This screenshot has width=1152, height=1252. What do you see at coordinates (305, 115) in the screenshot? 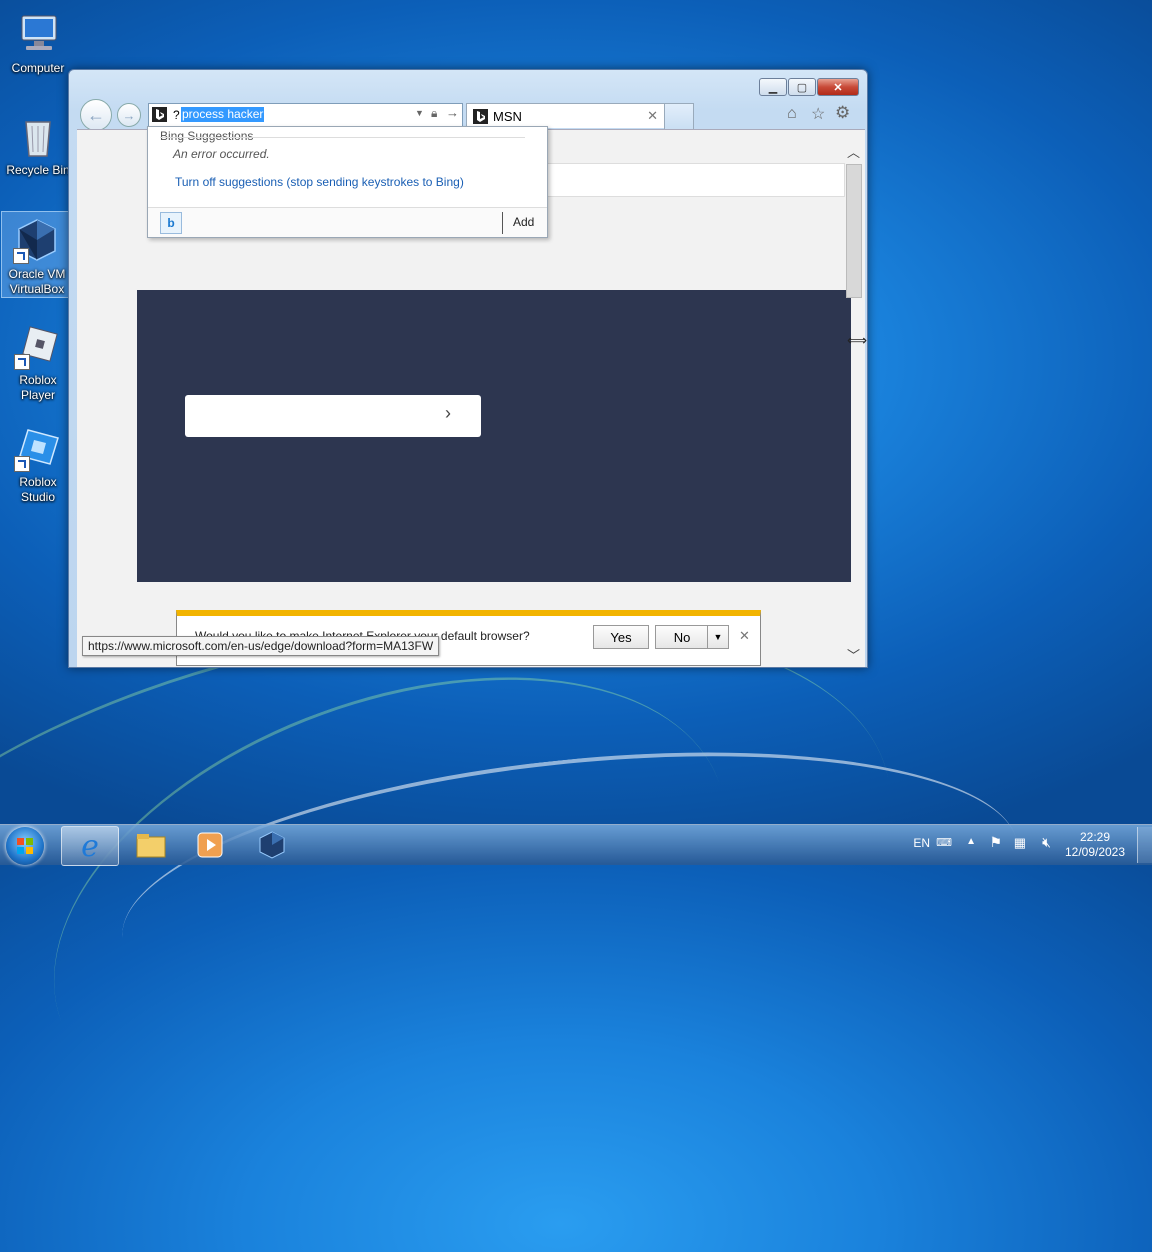
I see `address-bar: ? process hacker ▼ 🔒︎ →` at bounding box center [305, 115].